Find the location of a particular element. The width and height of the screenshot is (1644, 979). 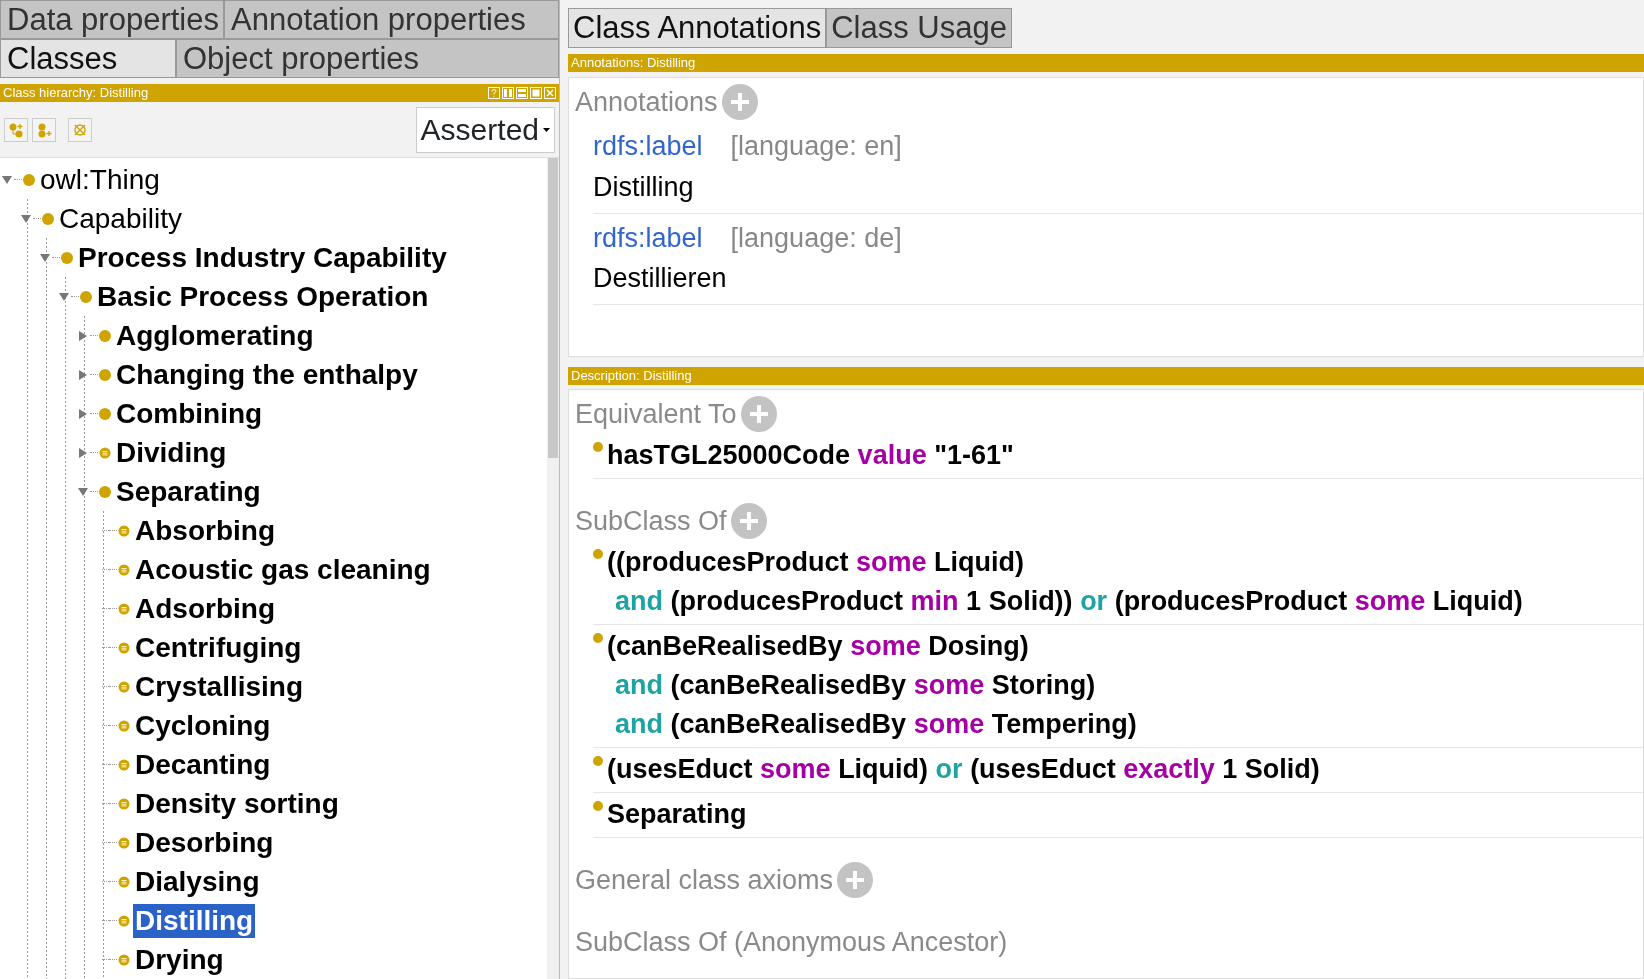

tree-item: Acoustic gas cleaning is located at coordinates (283, 569).